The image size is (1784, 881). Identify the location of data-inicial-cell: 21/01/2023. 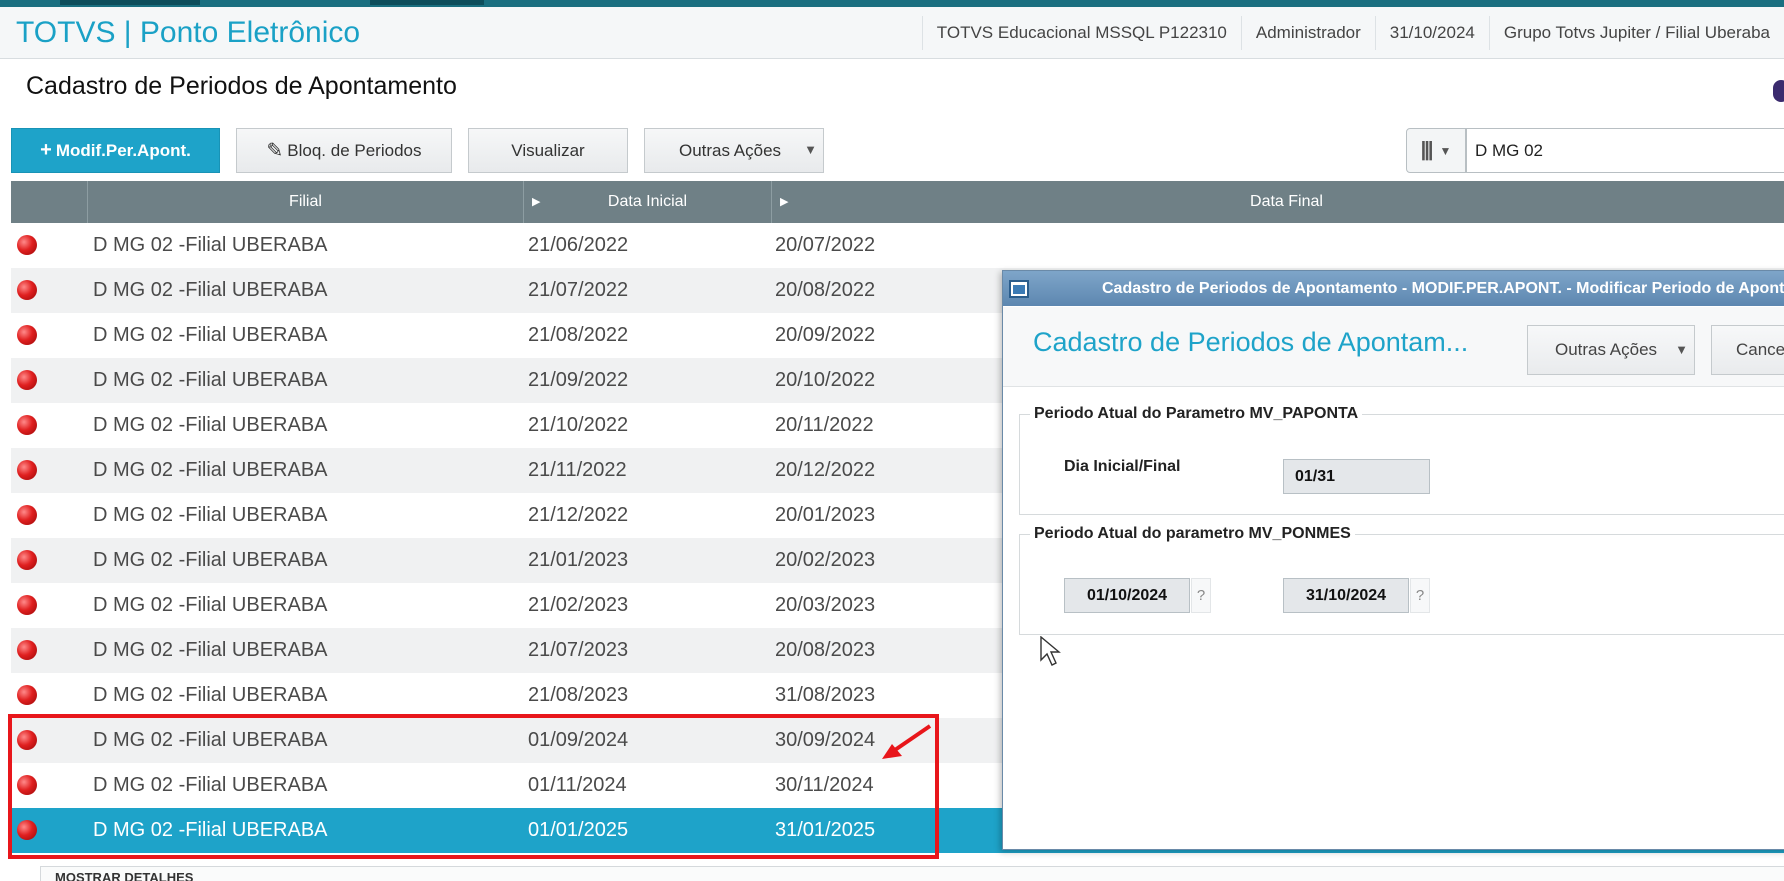
(578, 560).